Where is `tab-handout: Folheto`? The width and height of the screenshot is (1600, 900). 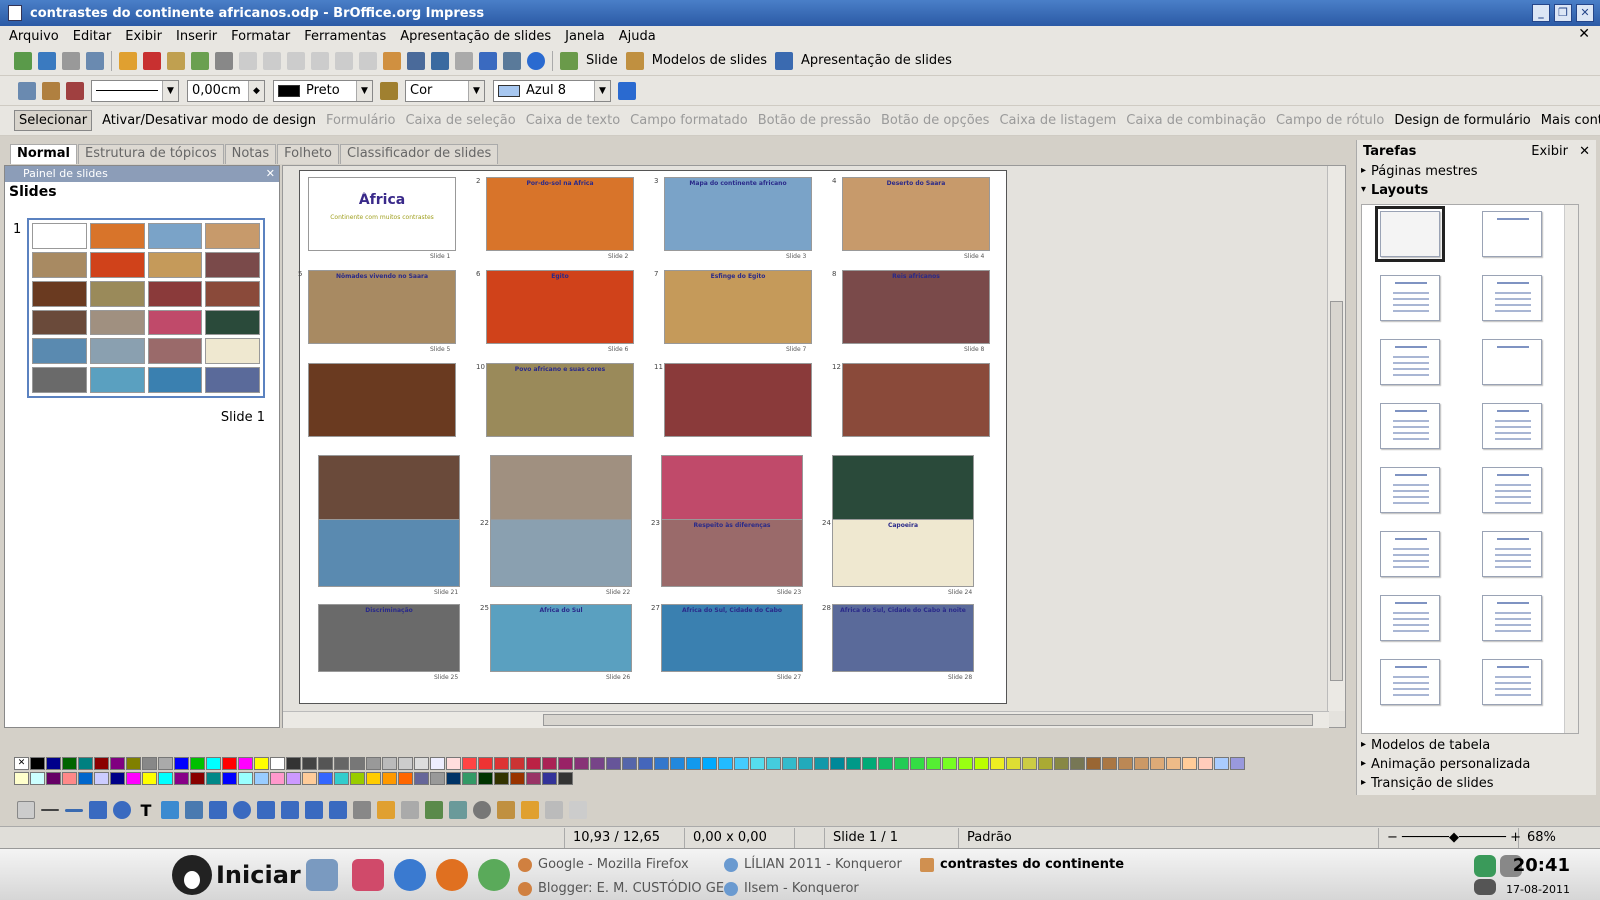 tab-handout: Folheto is located at coordinates (308, 154).